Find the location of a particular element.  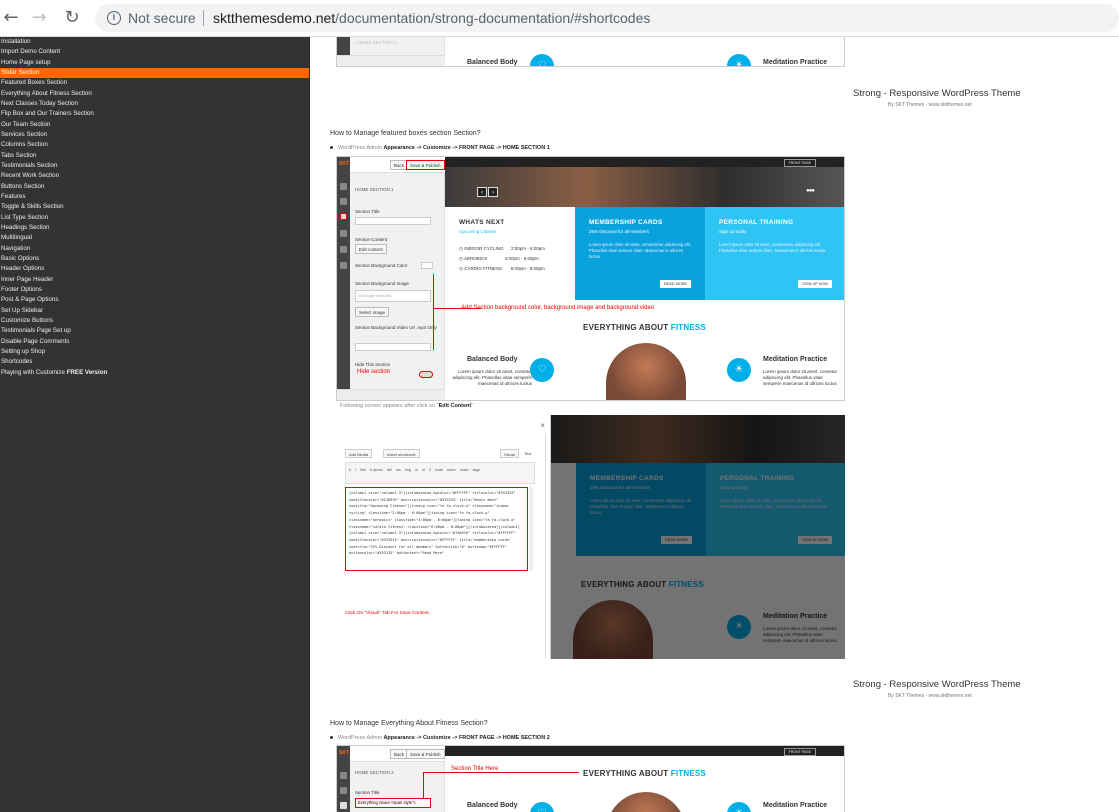

sidebar-item: Buttons Section is located at coordinates (154, 187).